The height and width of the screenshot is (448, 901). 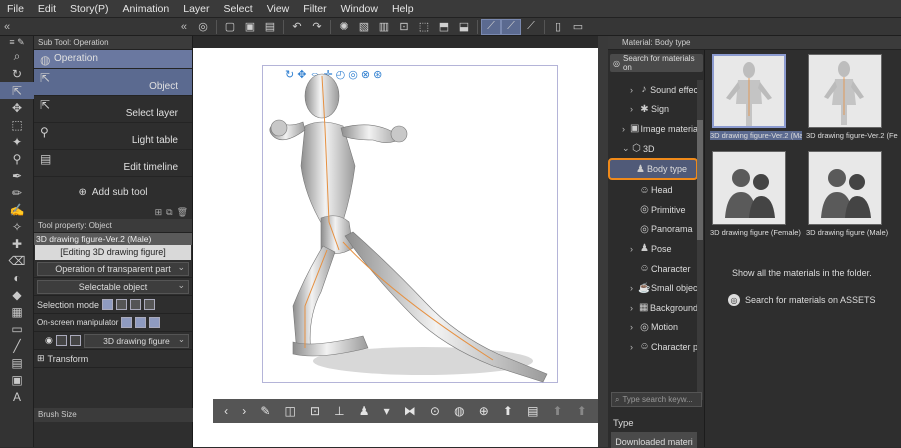 What do you see at coordinates (626, 148) in the screenshot?
I see `collapse-arrow-icon: ⌄` at bounding box center [626, 148].